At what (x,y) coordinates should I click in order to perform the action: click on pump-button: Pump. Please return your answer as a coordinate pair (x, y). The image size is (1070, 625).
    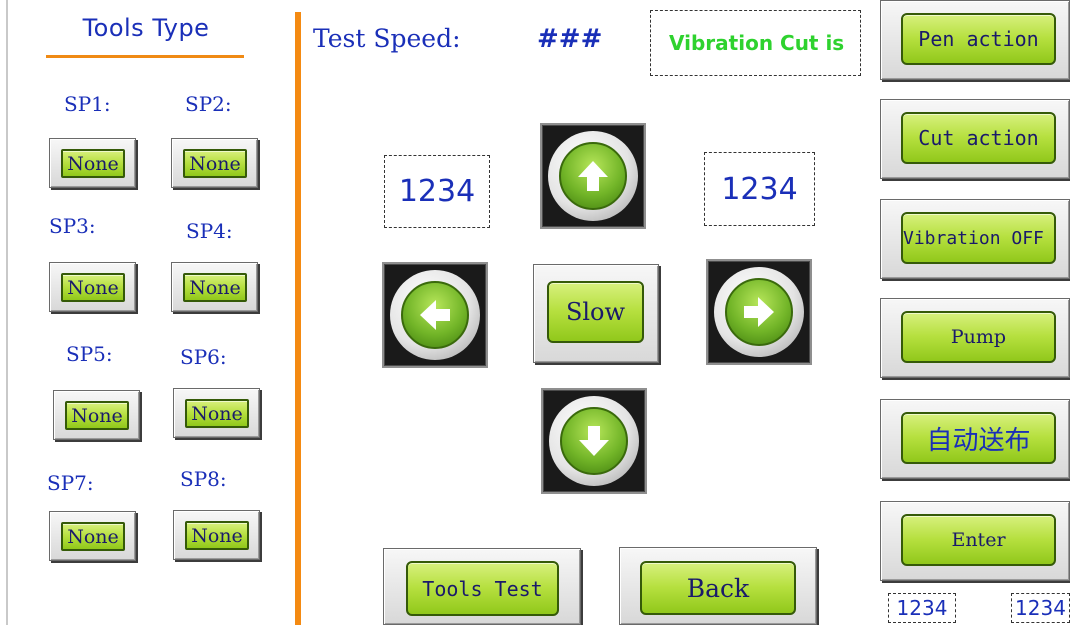
    Looking at the image, I should click on (975, 338).